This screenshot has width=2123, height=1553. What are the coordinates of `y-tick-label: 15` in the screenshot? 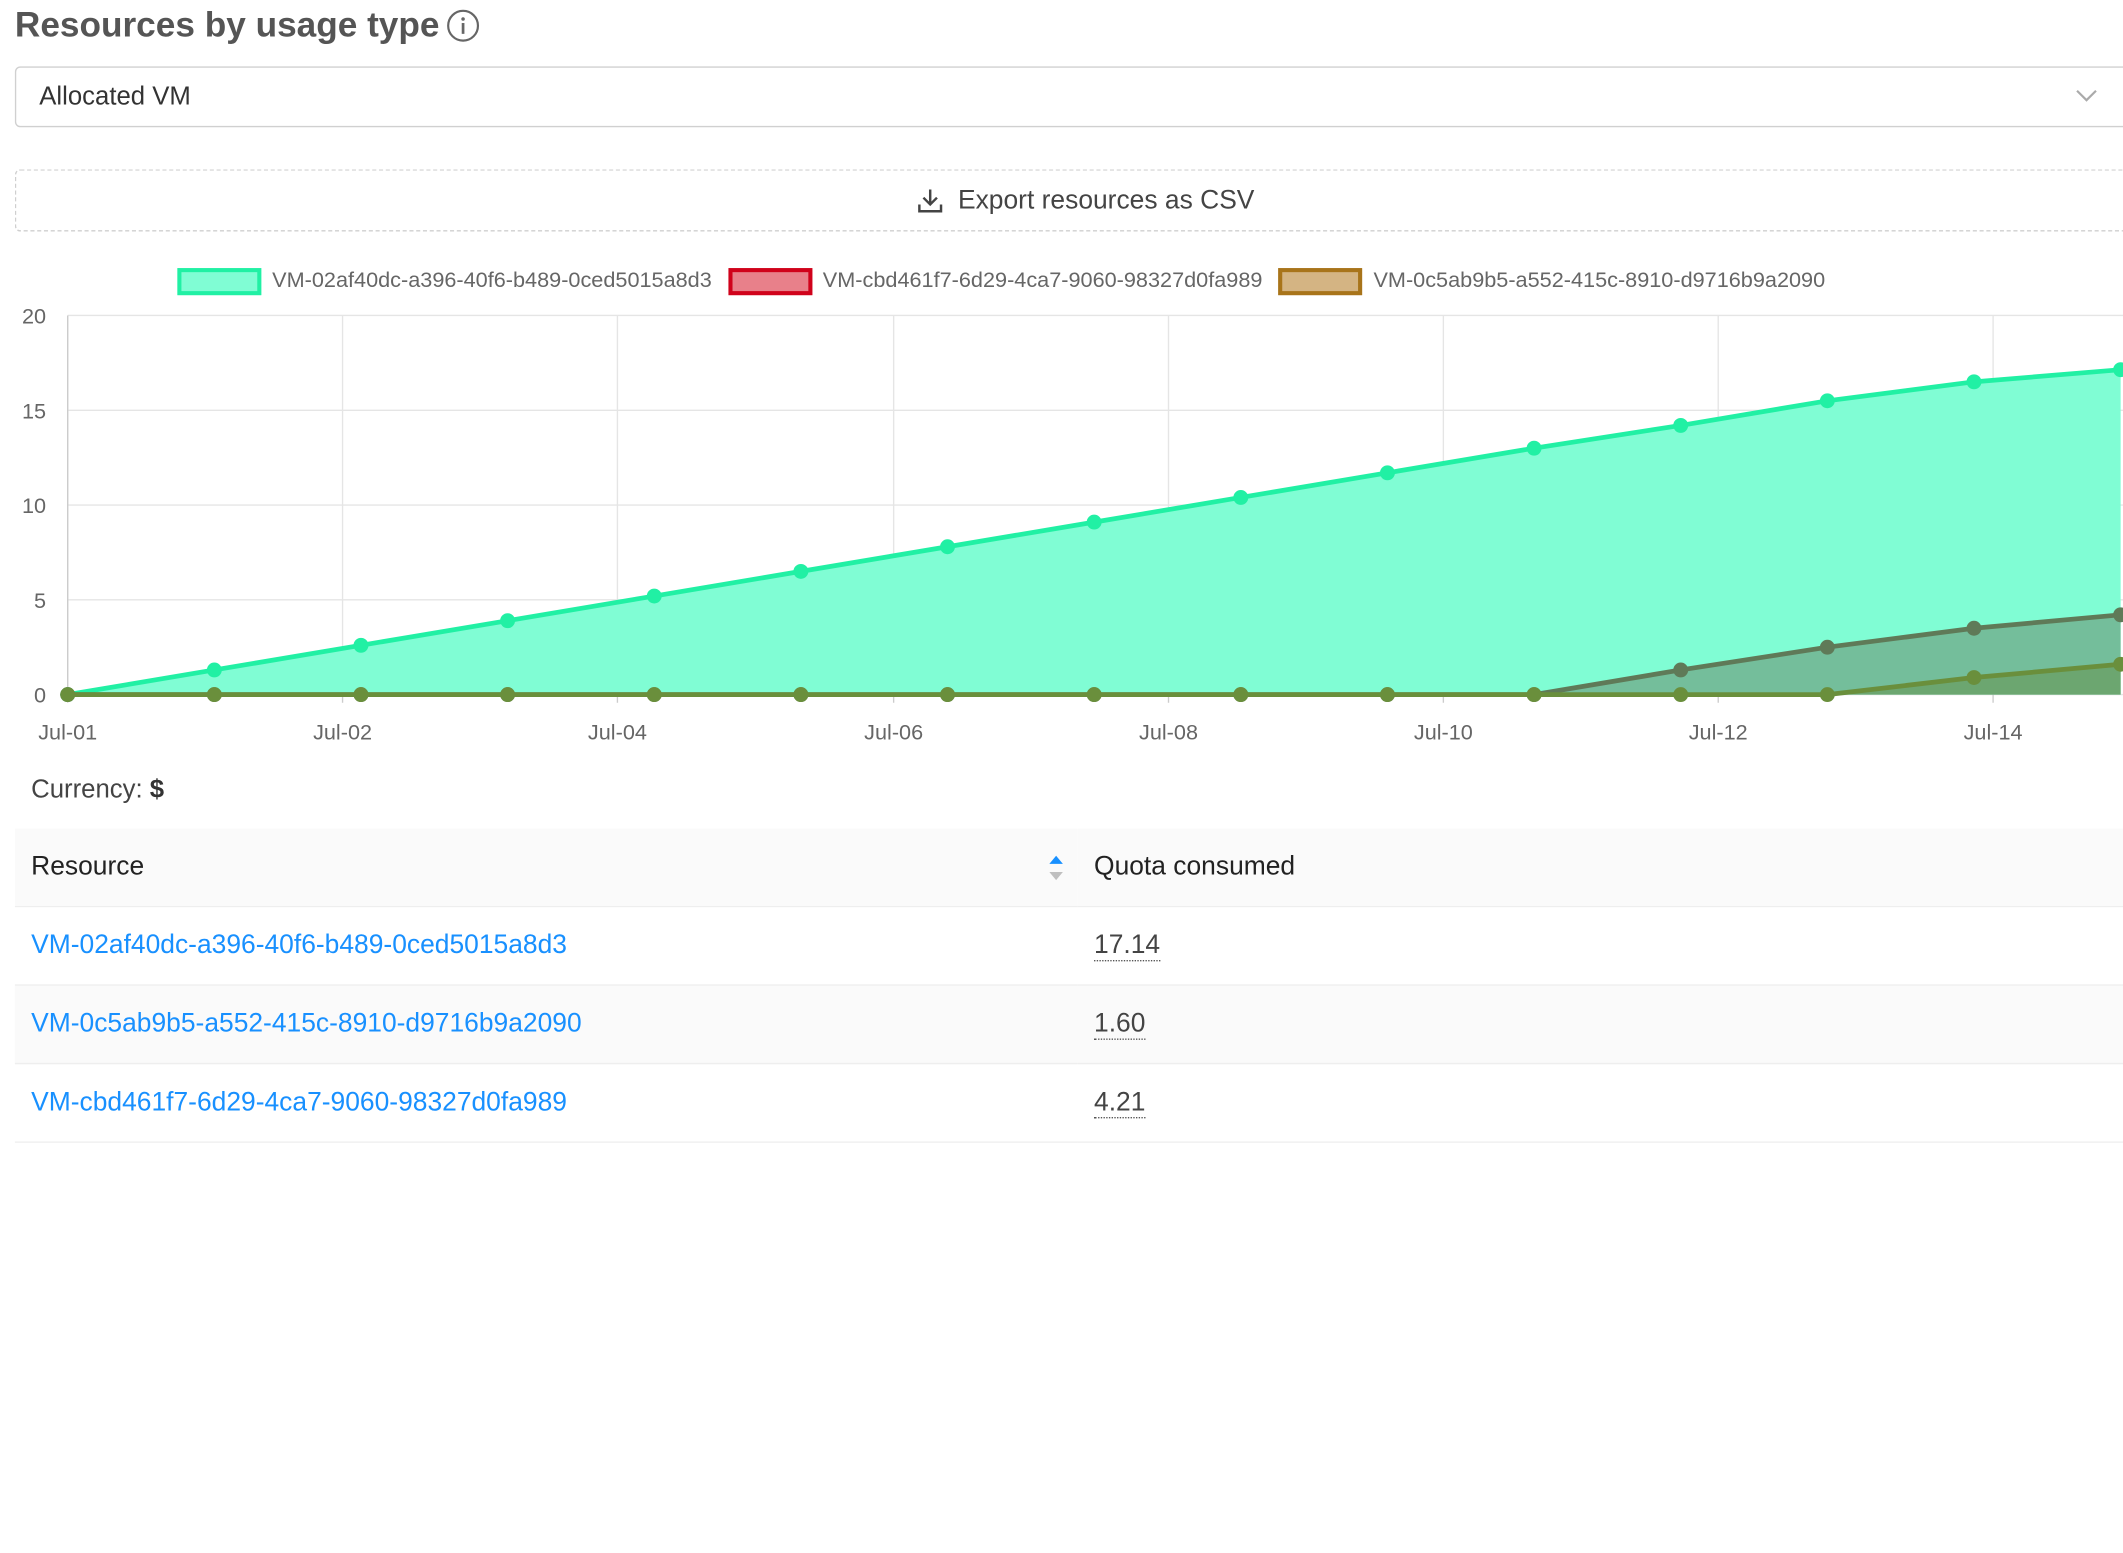 It's located at (34, 410).